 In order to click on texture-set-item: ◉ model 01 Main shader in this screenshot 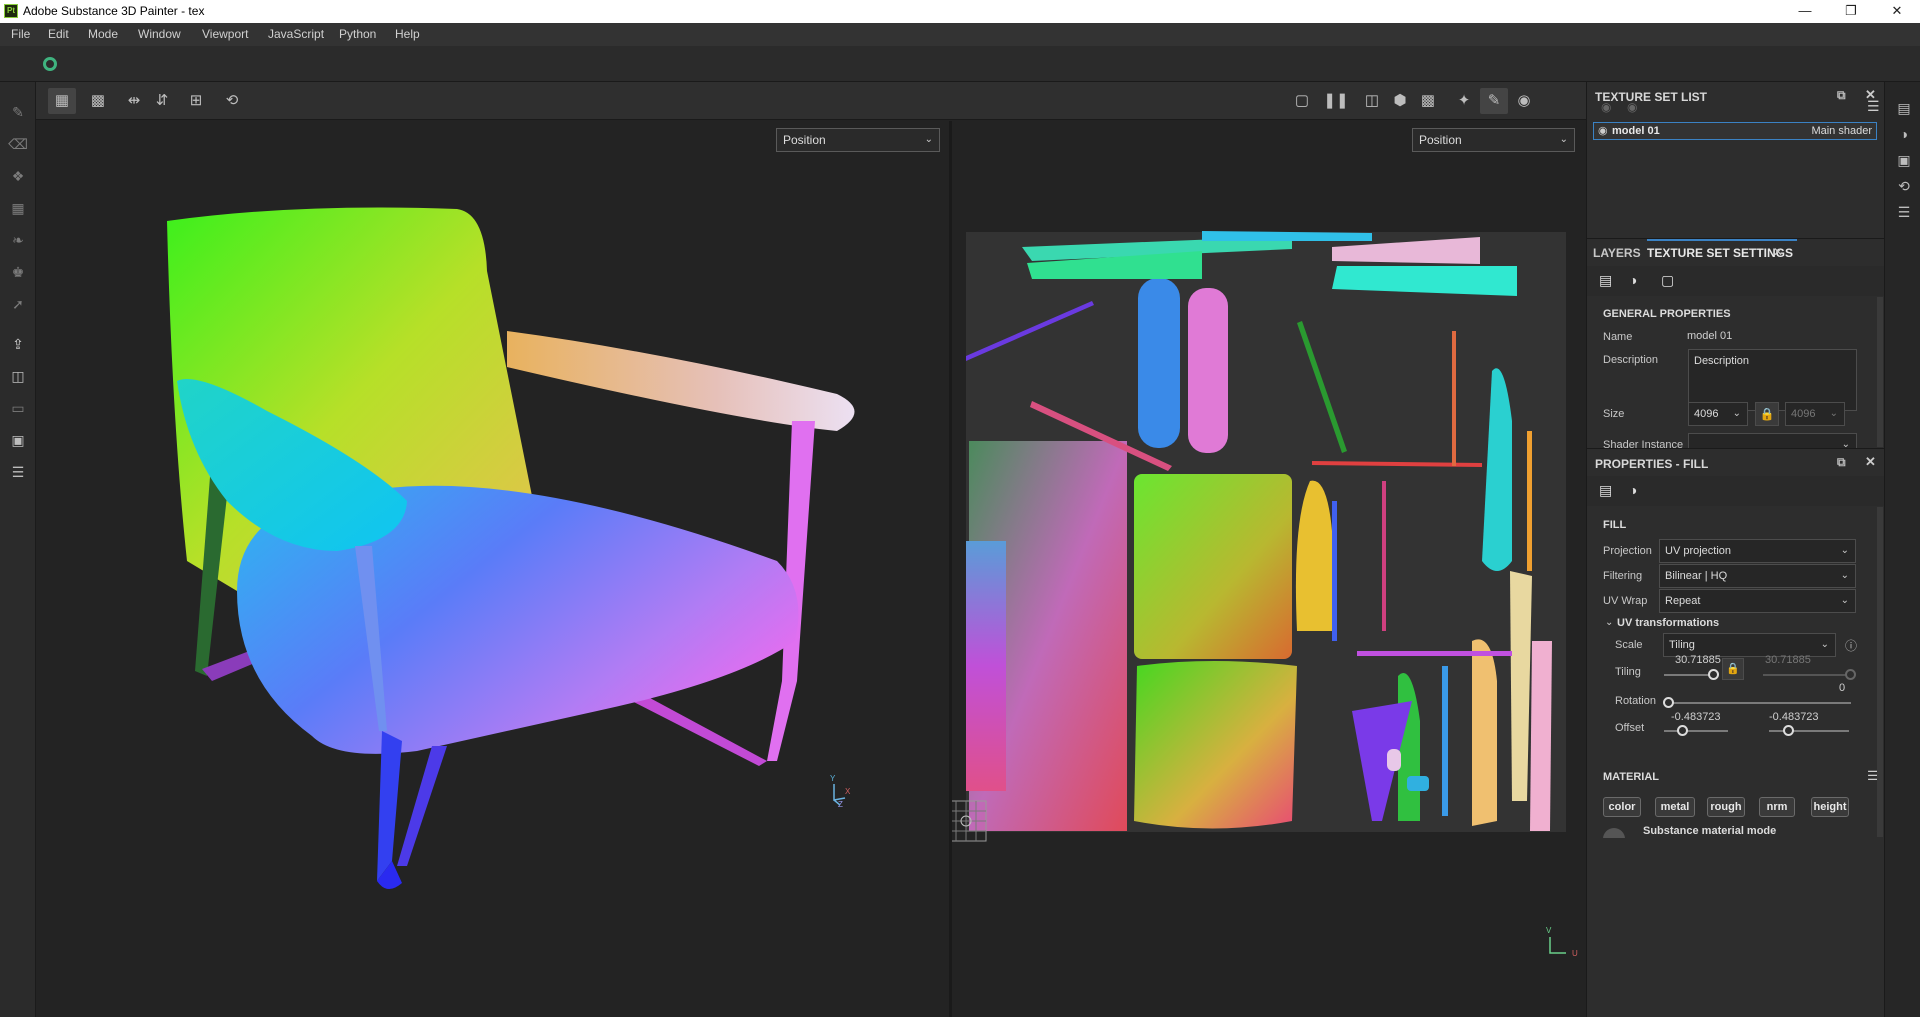, I will do `click(1735, 131)`.